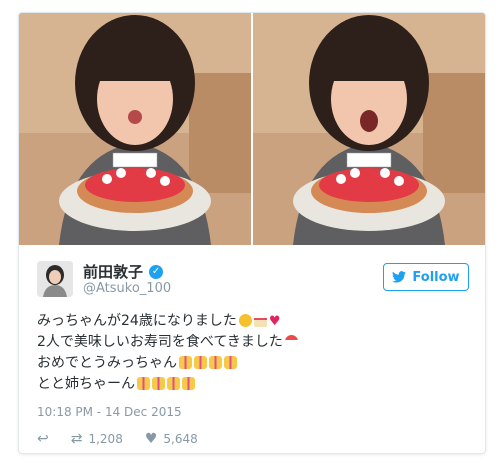 Image resolution: width=500 pixels, height=464 pixels. I want to click on tweet-line-2: 2人で美味しいお寿司を食べてきました, so click(252, 342).